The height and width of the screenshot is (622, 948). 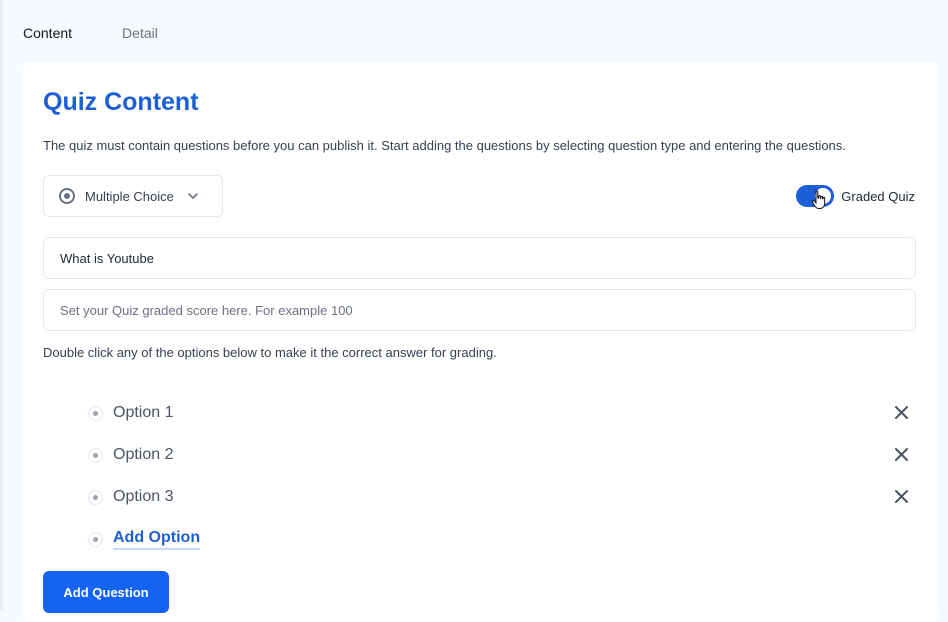 I want to click on question-input: What is Youtube, so click(x=479, y=258).